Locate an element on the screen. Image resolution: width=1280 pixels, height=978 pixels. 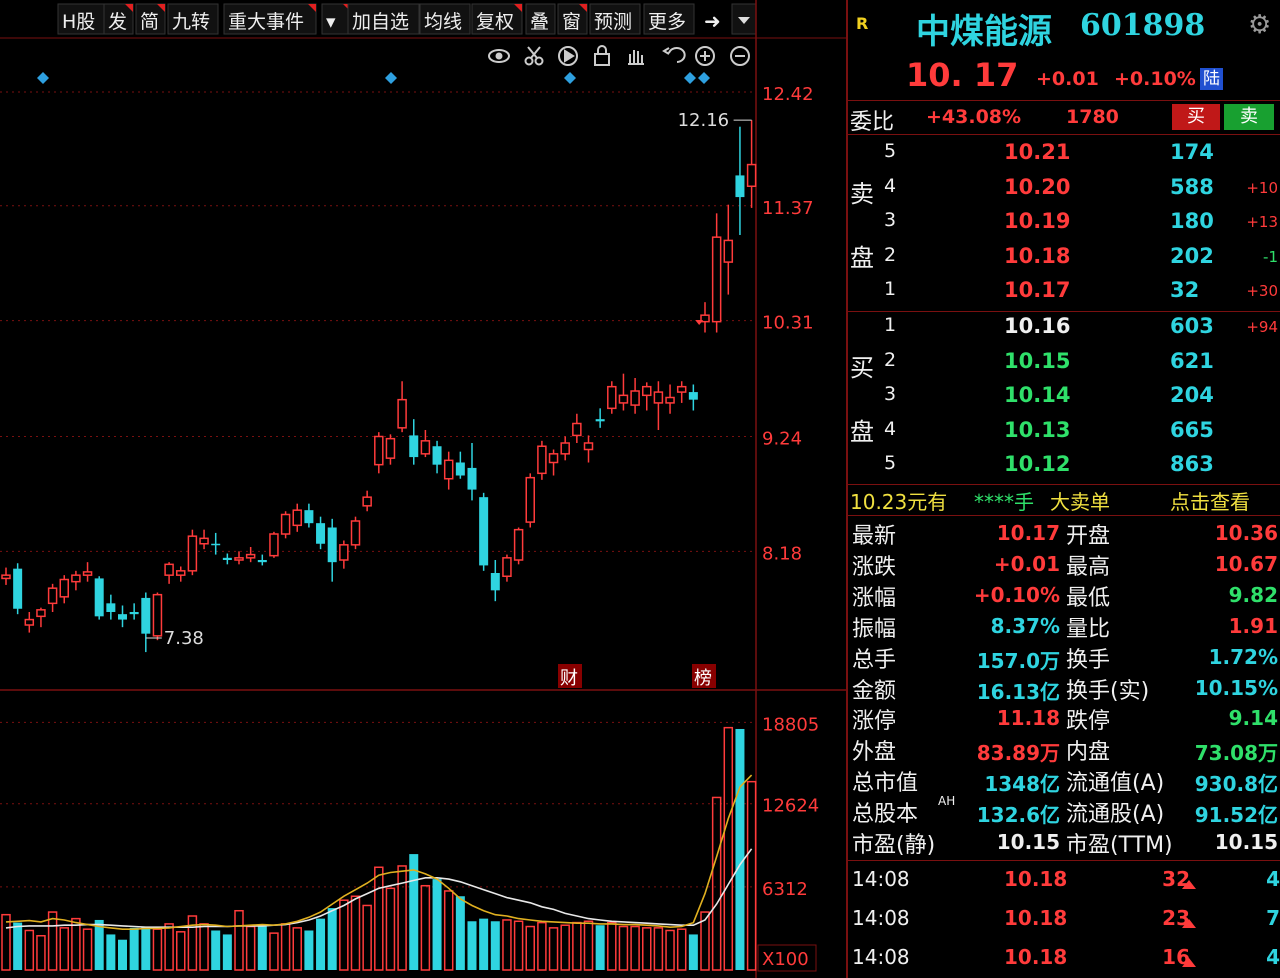
level-price: 10.15 is located at coordinates (1037, 361).